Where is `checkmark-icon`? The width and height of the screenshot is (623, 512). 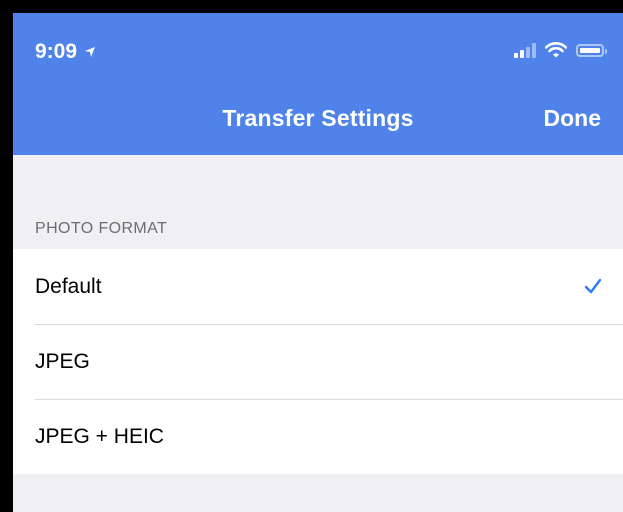 checkmark-icon is located at coordinates (593, 286).